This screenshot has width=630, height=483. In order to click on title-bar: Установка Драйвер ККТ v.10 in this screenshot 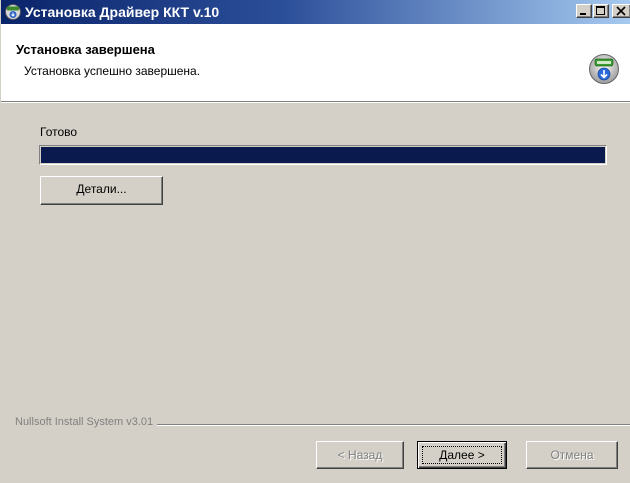, I will do `click(315, 12)`.